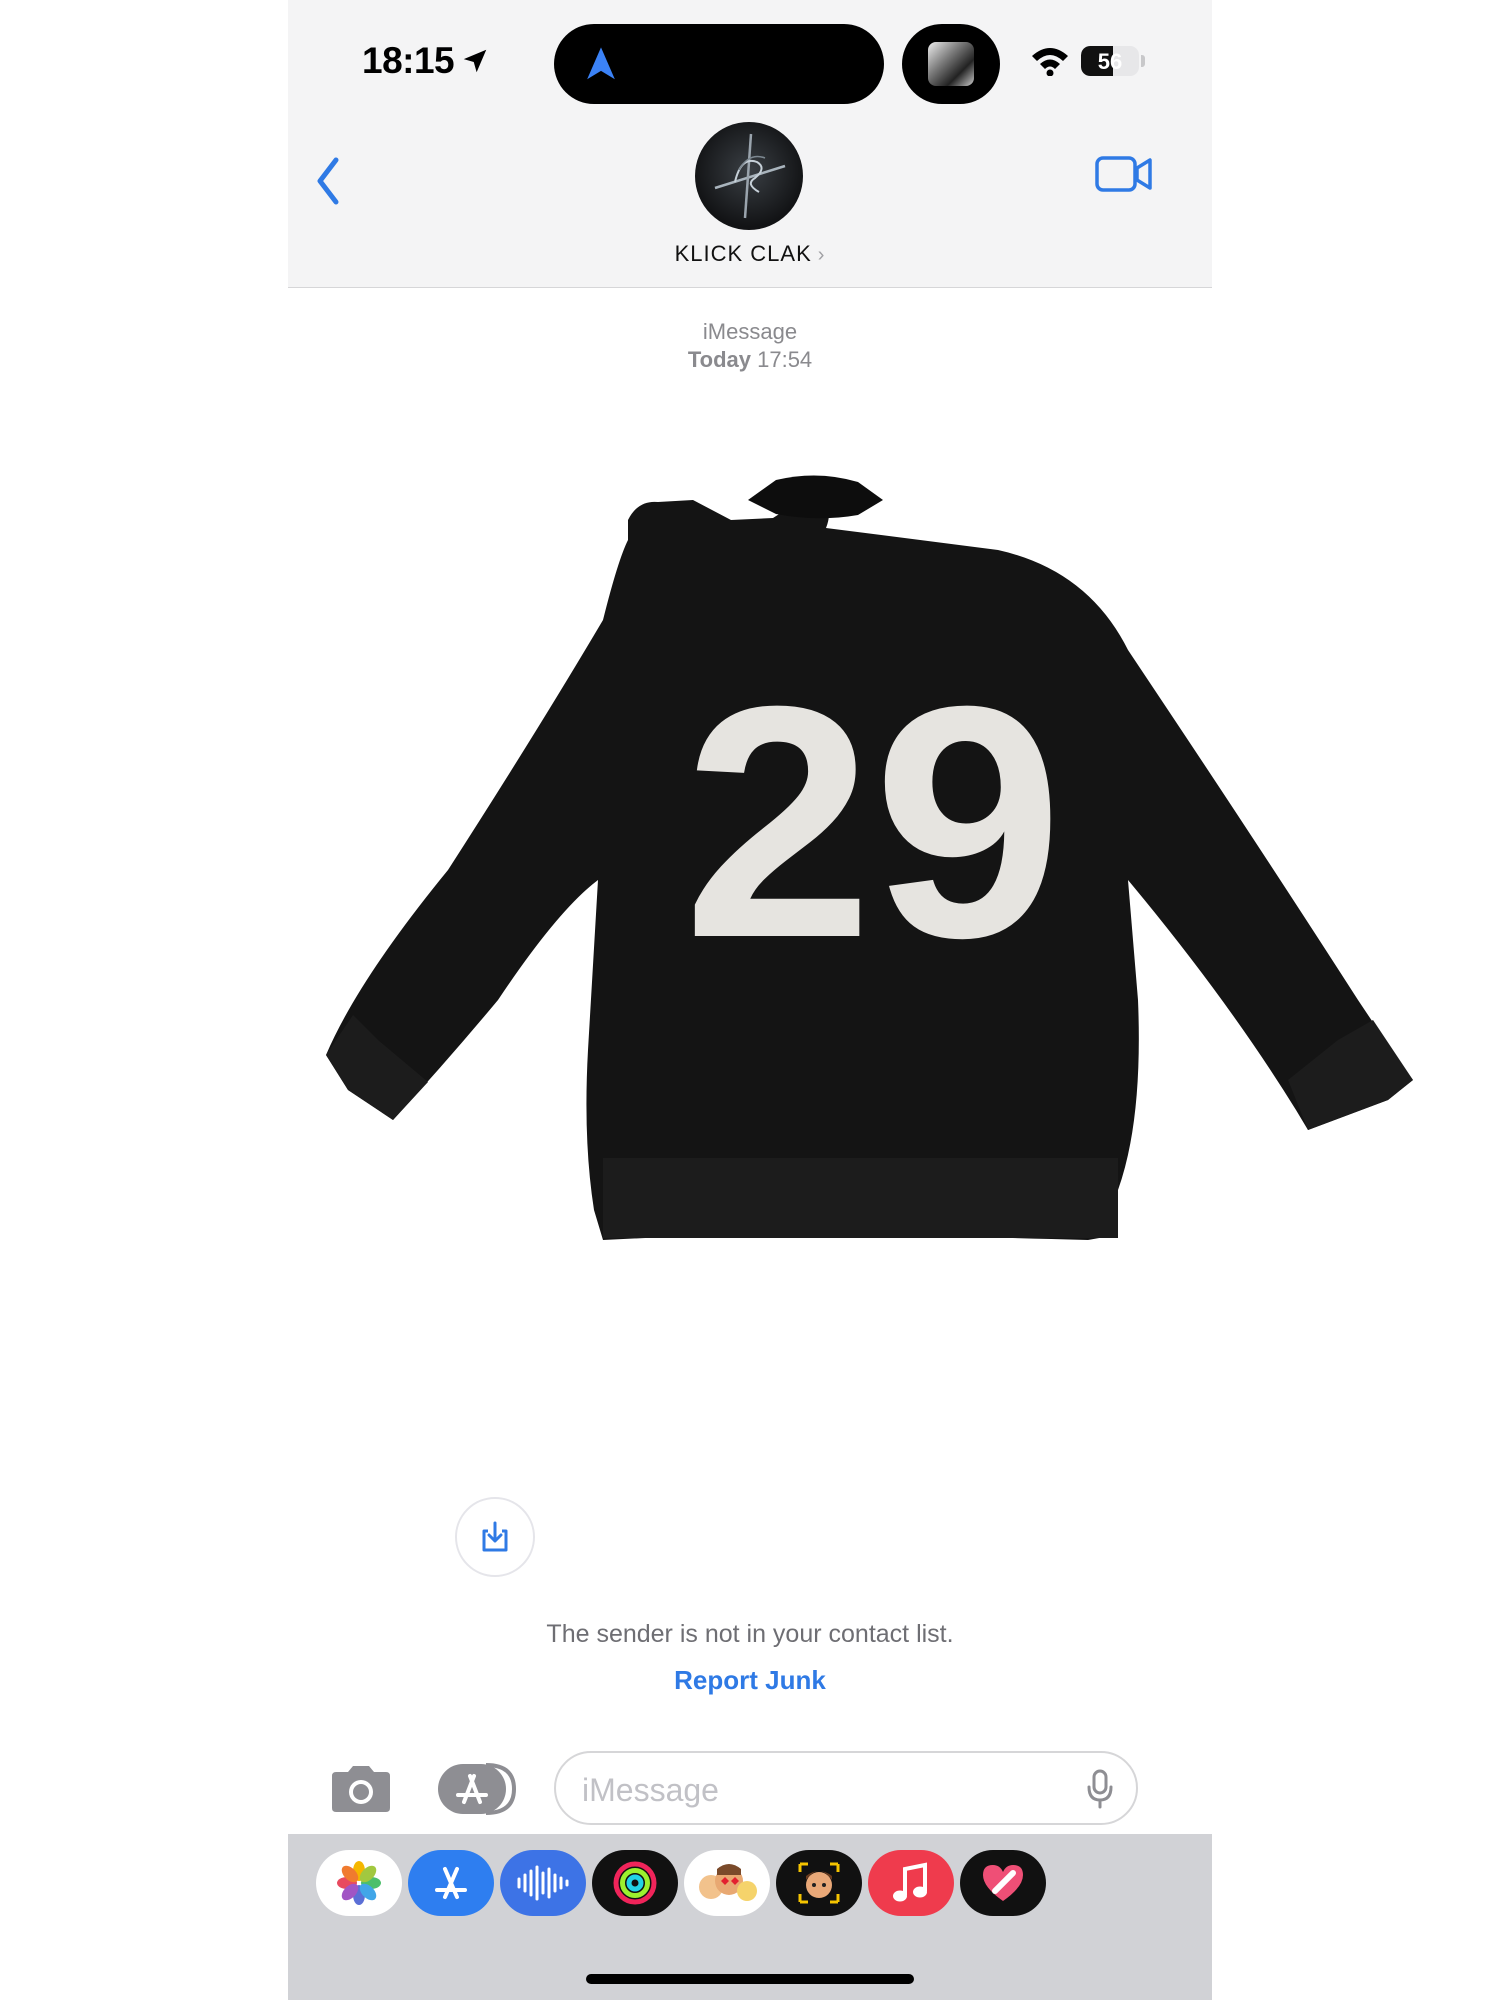 This screenshot has width=1500, height=2000. Describe the element at coordinates (860, 1198) in the screenshot. I see `sweater-hem` at that location.